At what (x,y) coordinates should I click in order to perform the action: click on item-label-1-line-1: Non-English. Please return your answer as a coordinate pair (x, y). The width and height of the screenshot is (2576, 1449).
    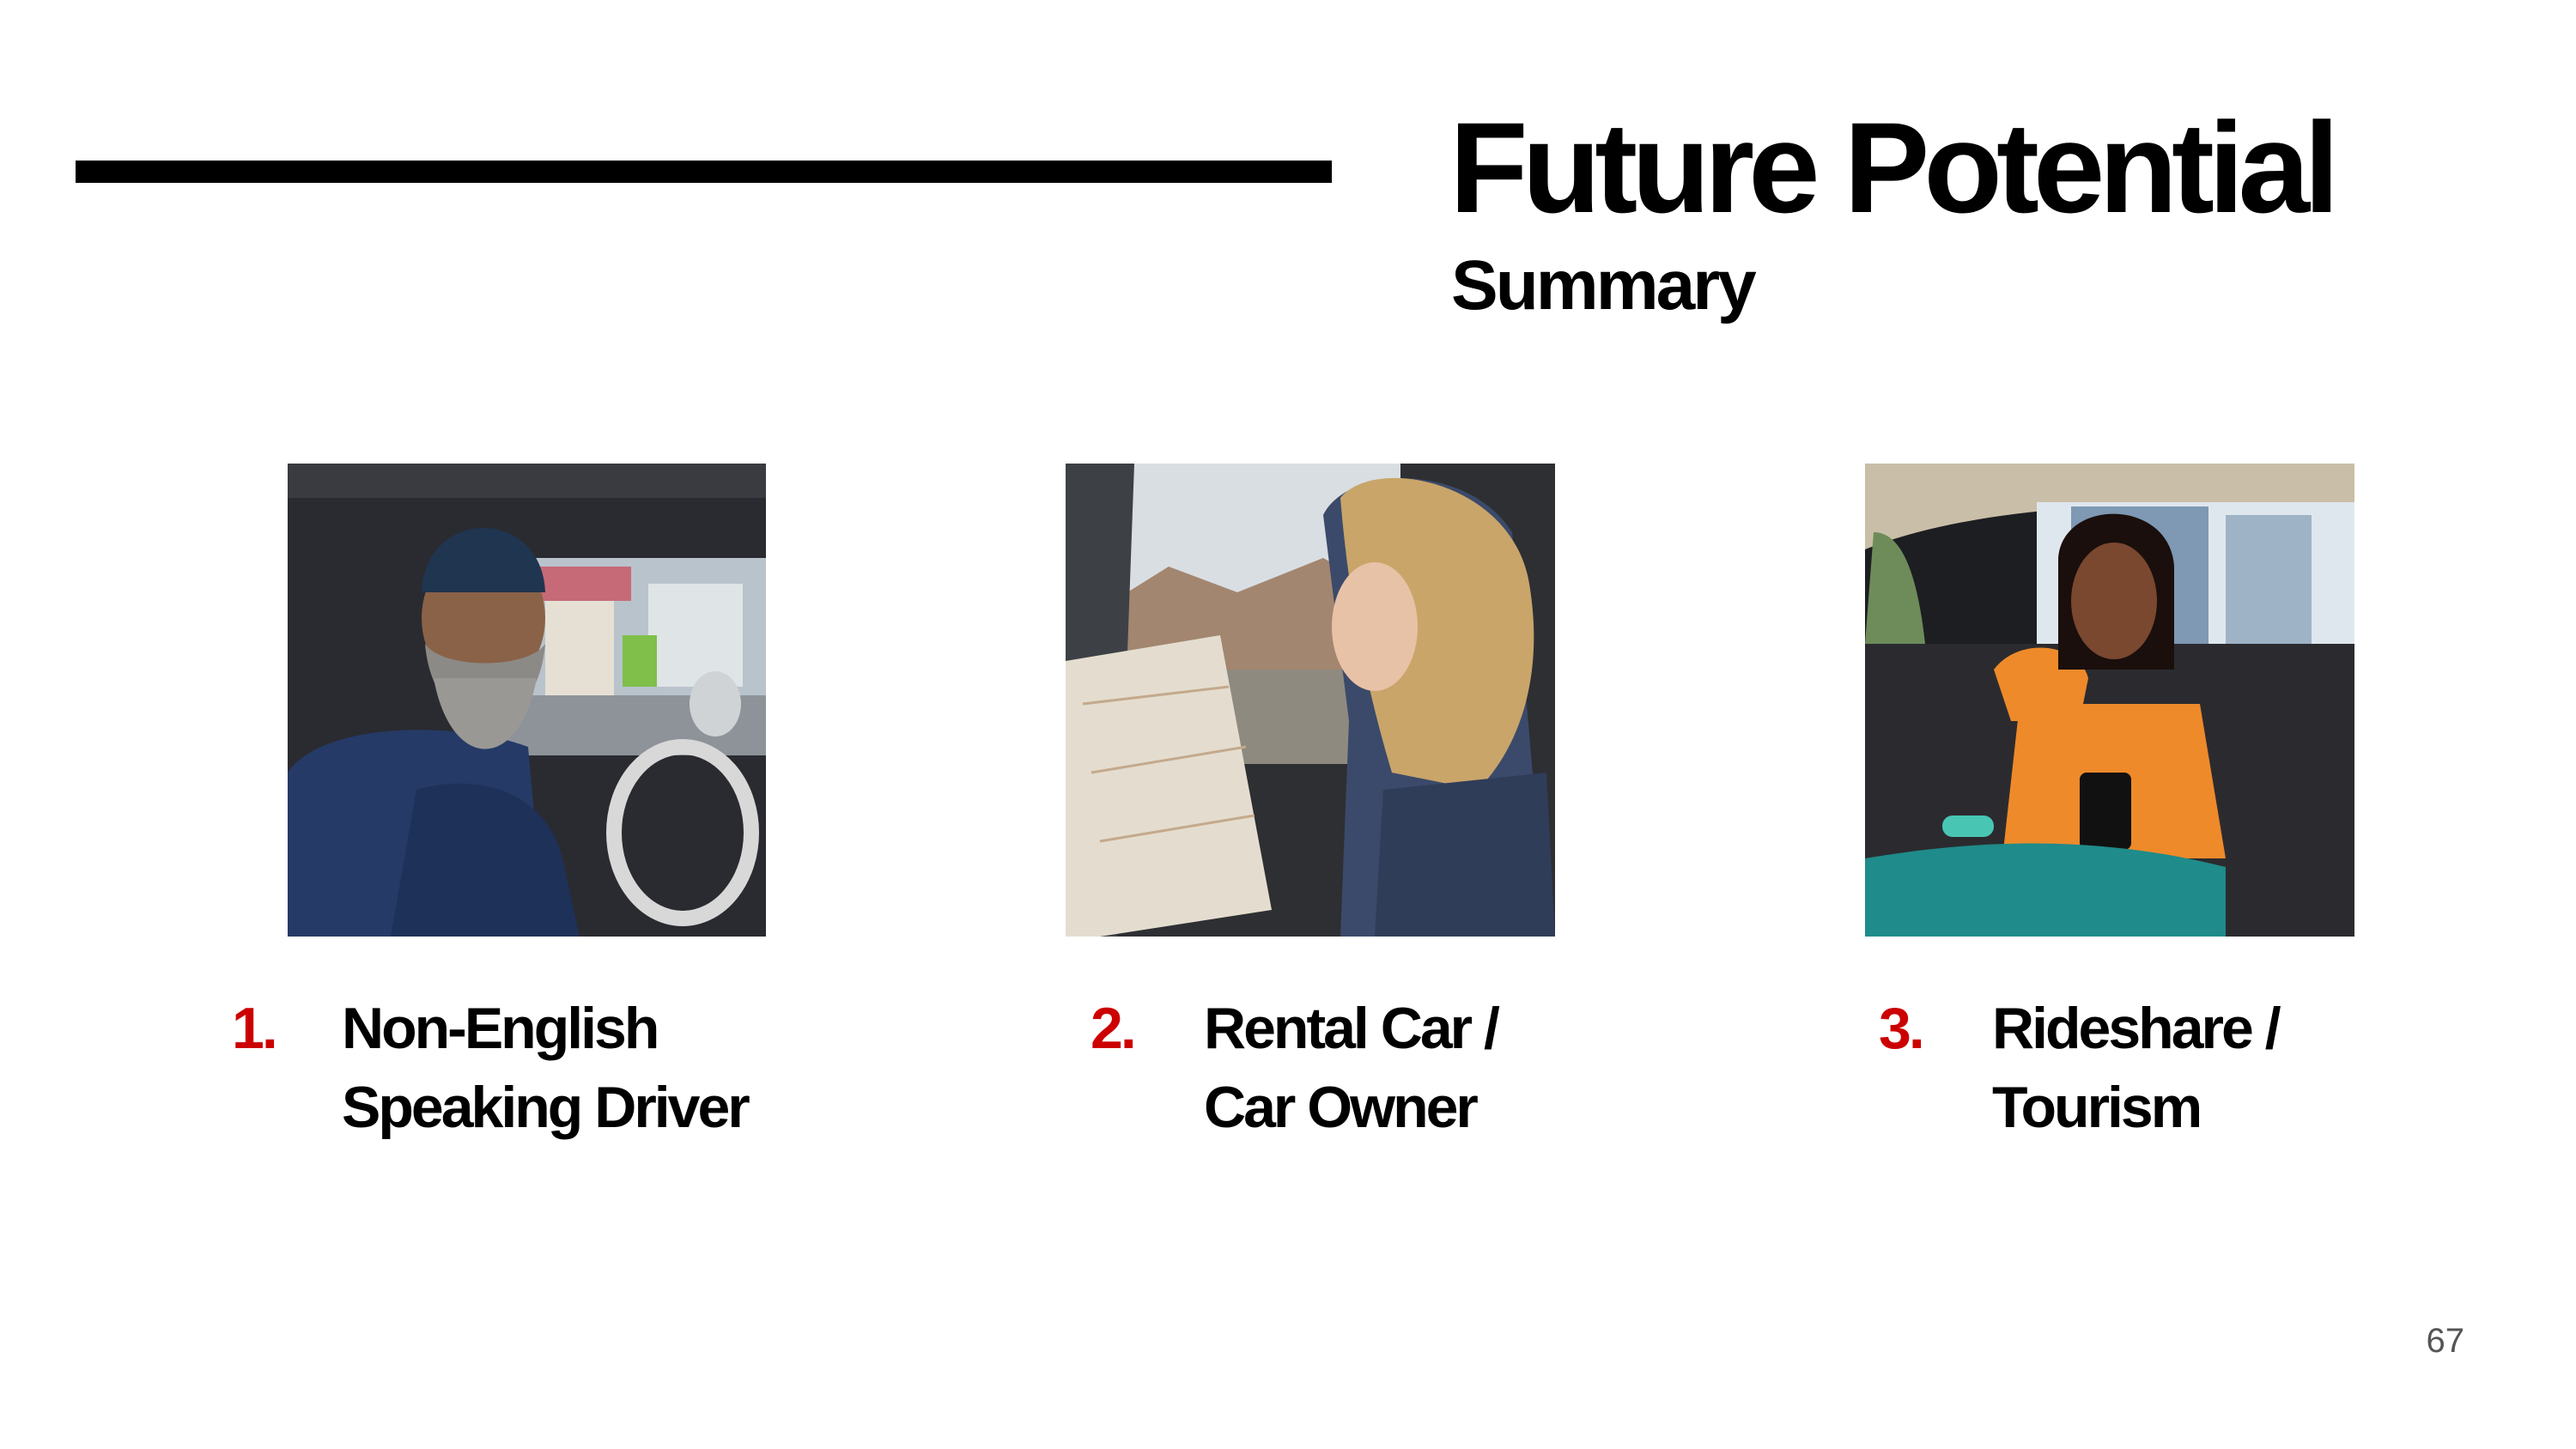
    Looking at the image, I should click on (501, 1028).